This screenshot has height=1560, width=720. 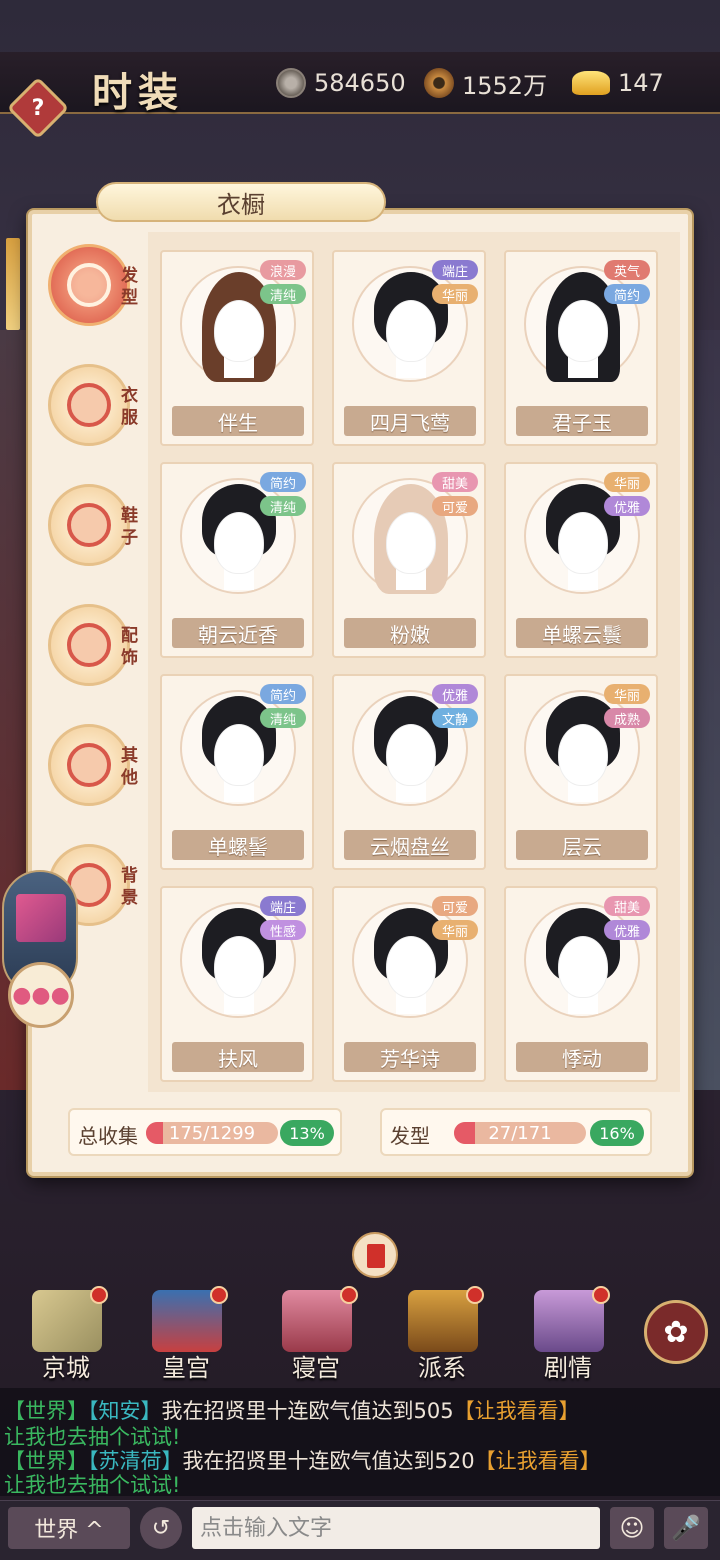 I want to click on hairstyle-card: 浪漫 清纯 伴生, so click(x=237, y=348).